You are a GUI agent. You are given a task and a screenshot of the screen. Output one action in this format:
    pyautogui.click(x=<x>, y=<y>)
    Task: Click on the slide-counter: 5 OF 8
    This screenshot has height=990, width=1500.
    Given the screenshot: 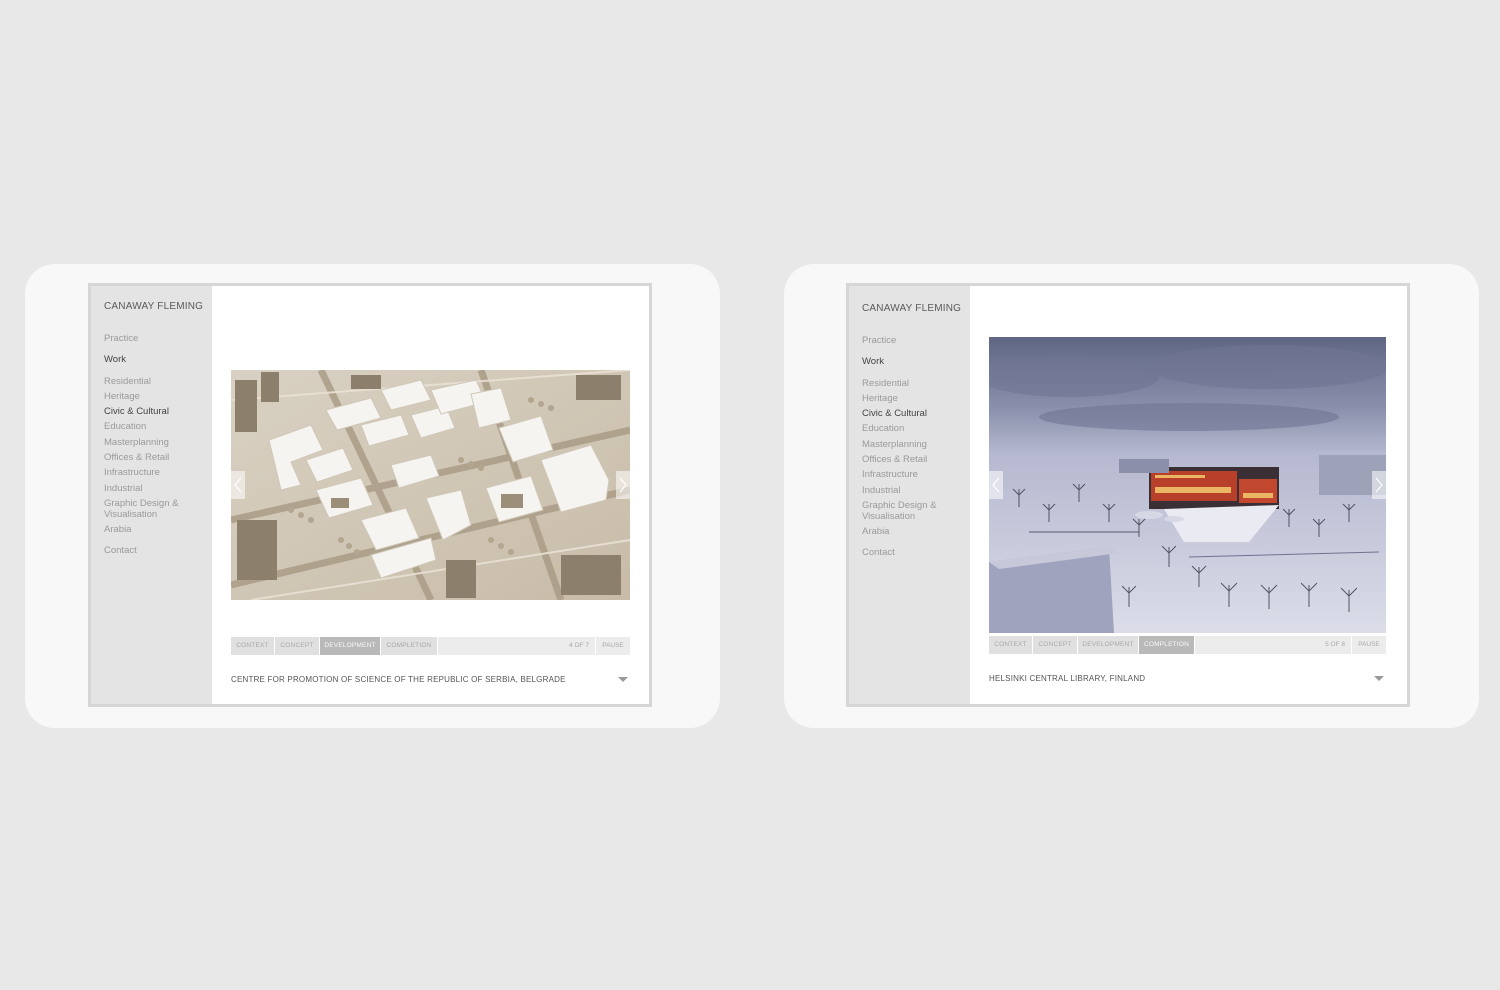 What is the action you would take?
    pyautogui.click(x=1335, y=644)
    